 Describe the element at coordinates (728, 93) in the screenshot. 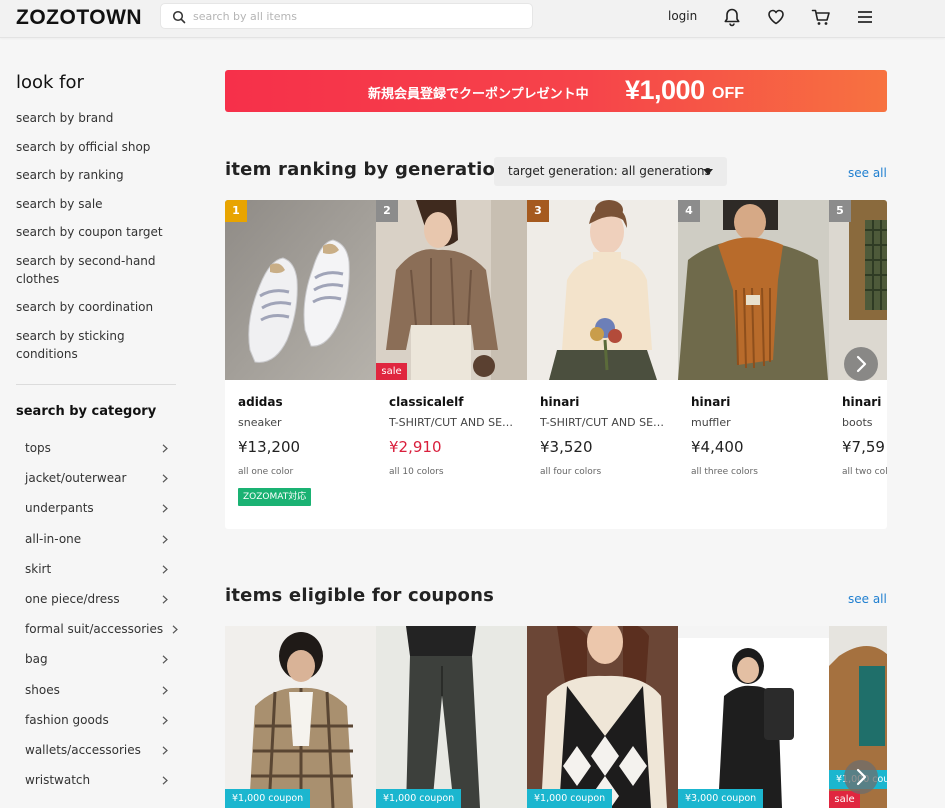

I see `banner-off: OFF` at that location.